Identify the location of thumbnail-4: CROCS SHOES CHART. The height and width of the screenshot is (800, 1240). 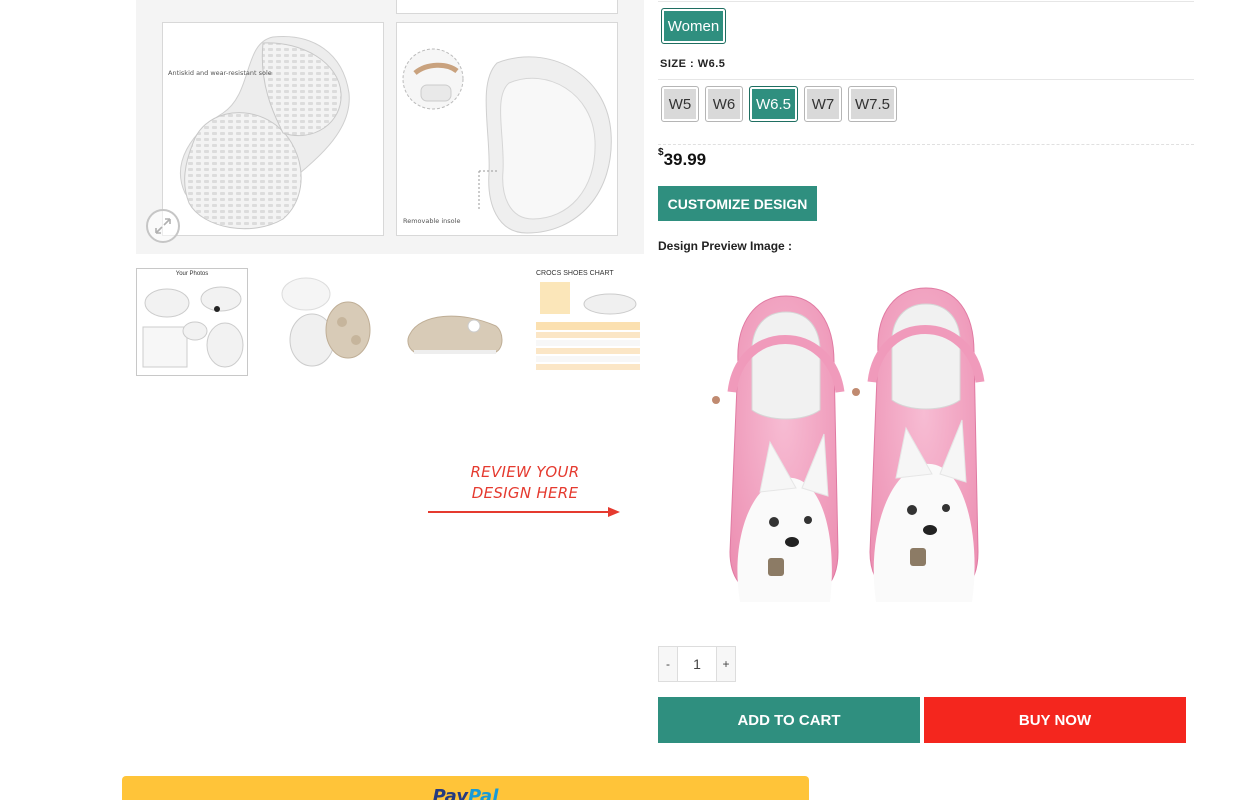
(588, 322).